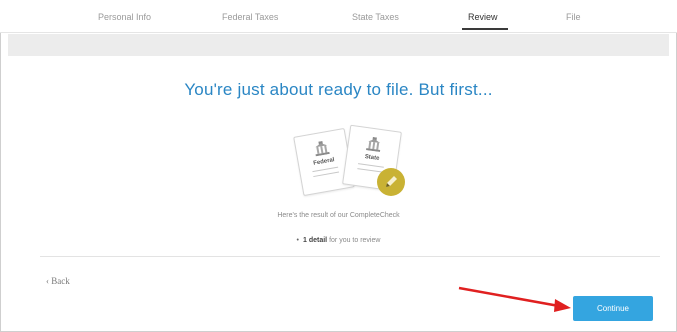  Describe the element at coordinates (355, 240) in the screenshot. I see `detail-rest-text: for you to review` at that location.